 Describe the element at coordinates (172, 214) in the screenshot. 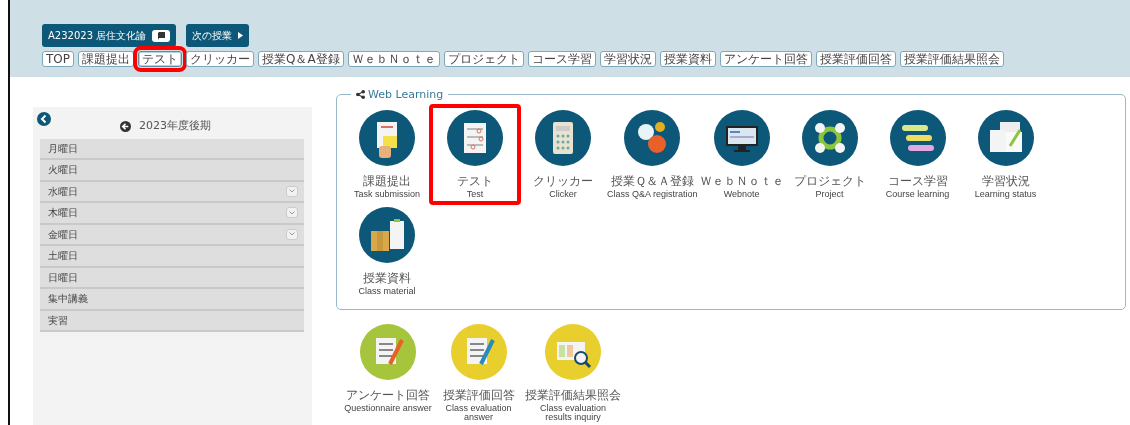

I see `day-item: 木曜日` at that location.